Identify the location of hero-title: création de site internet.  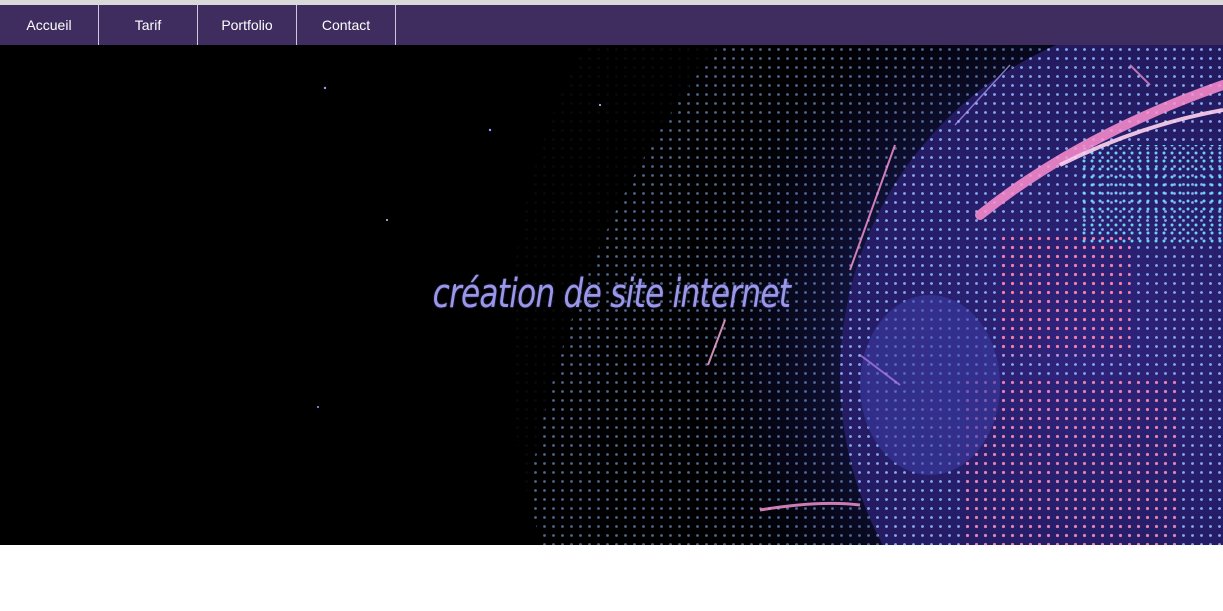
(611, 294).